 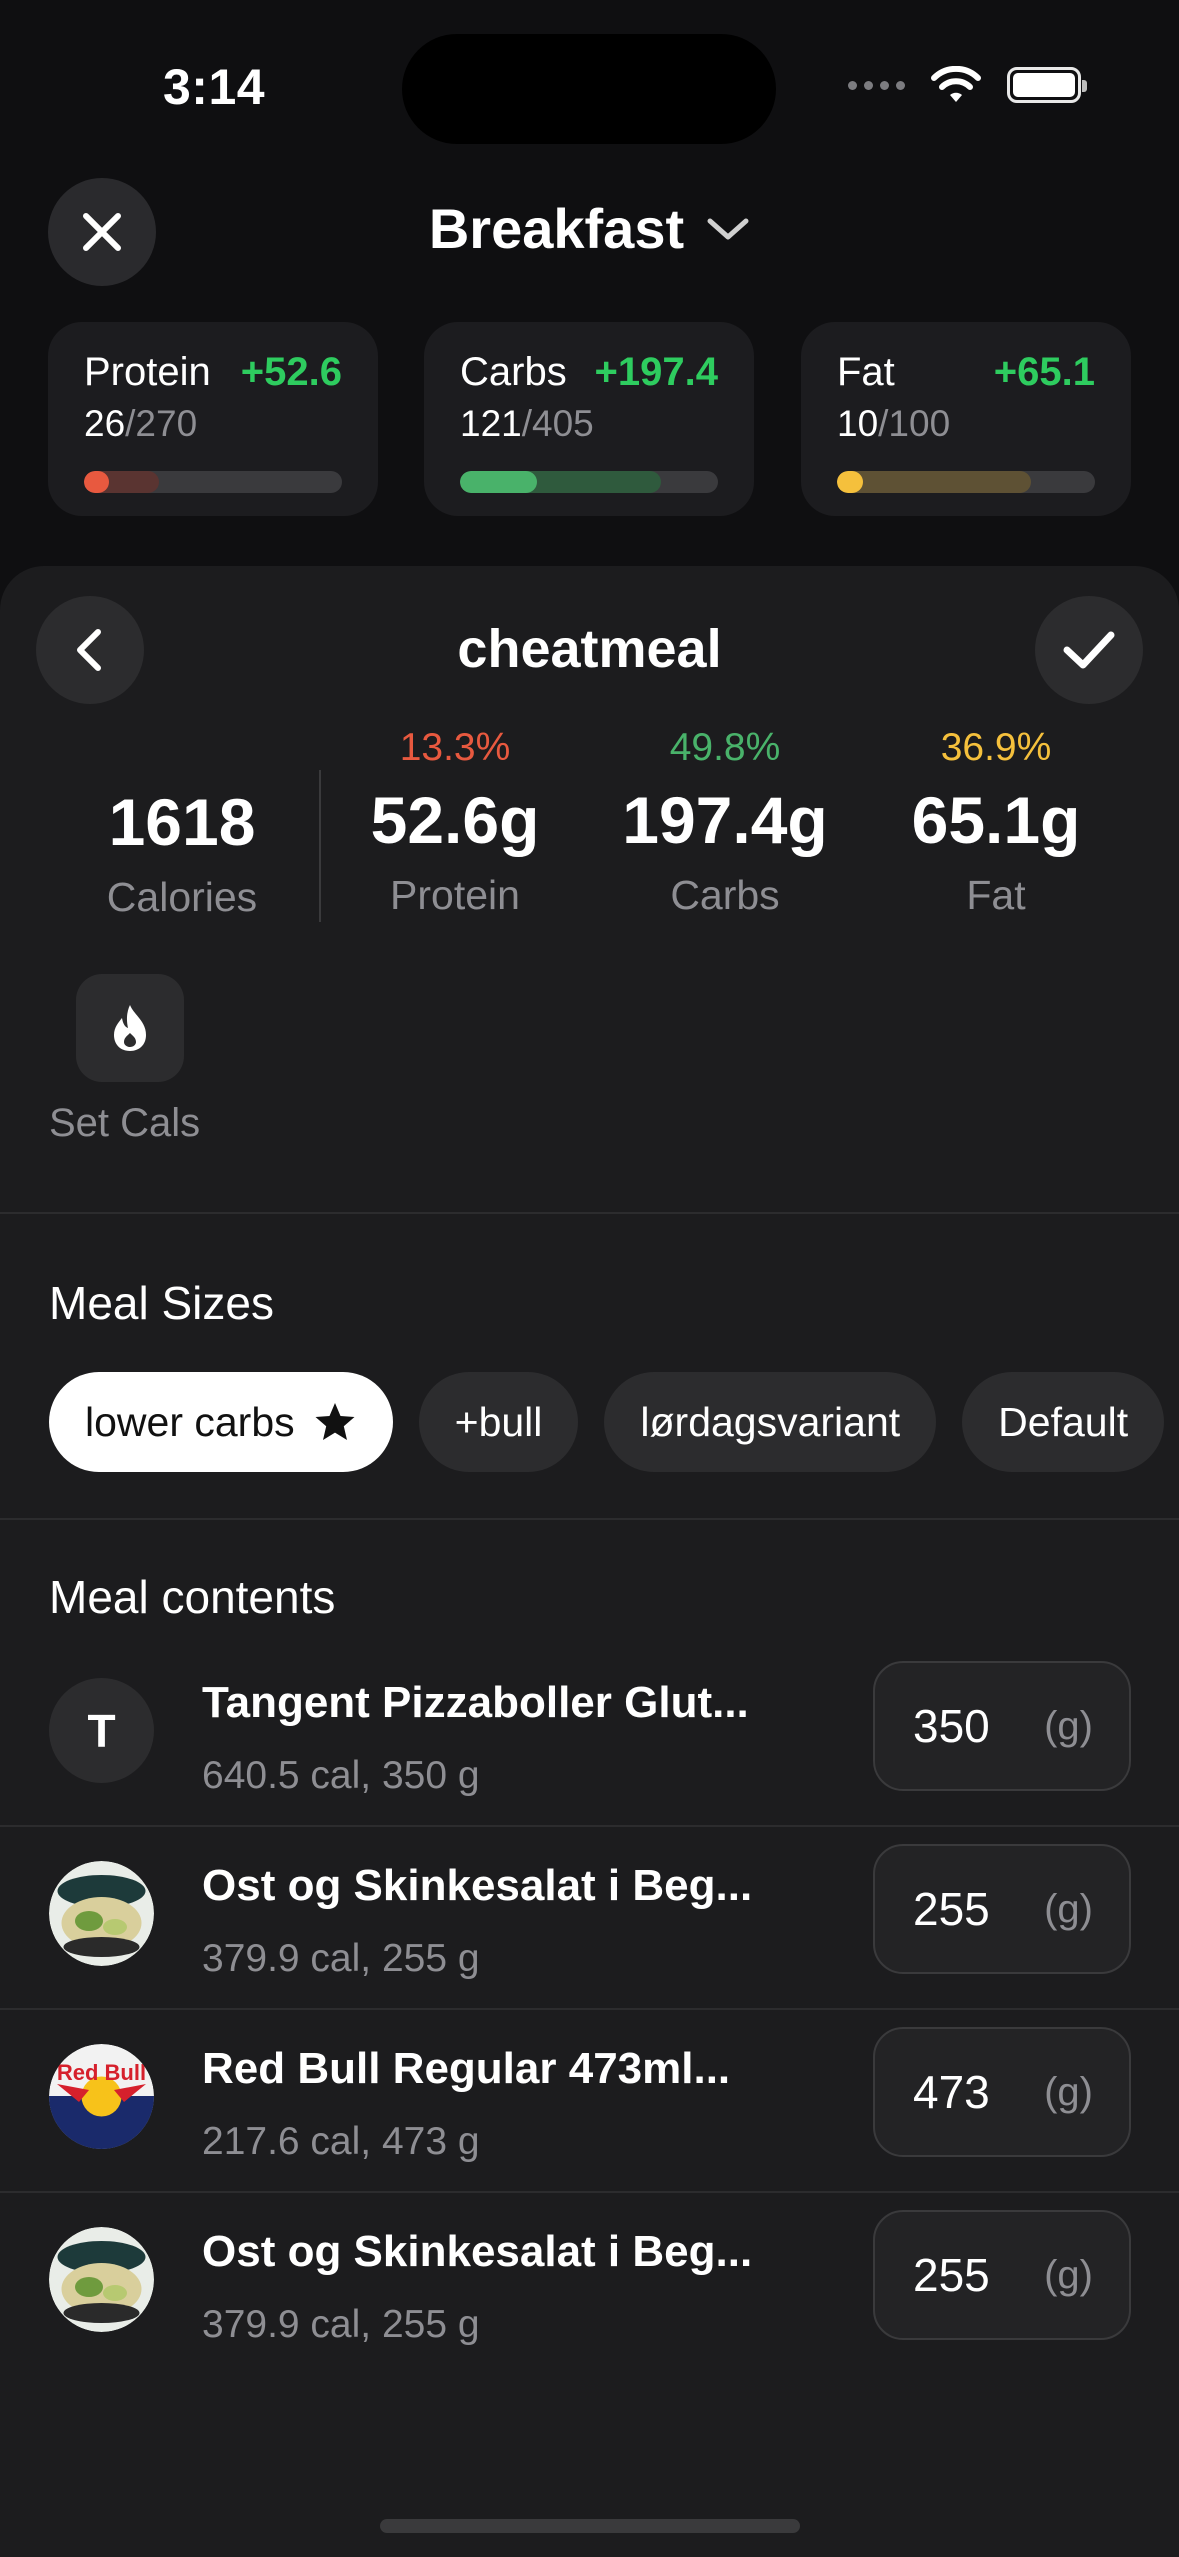 I want to click on fat-value: 65.1g, so click(x=996, y=820).